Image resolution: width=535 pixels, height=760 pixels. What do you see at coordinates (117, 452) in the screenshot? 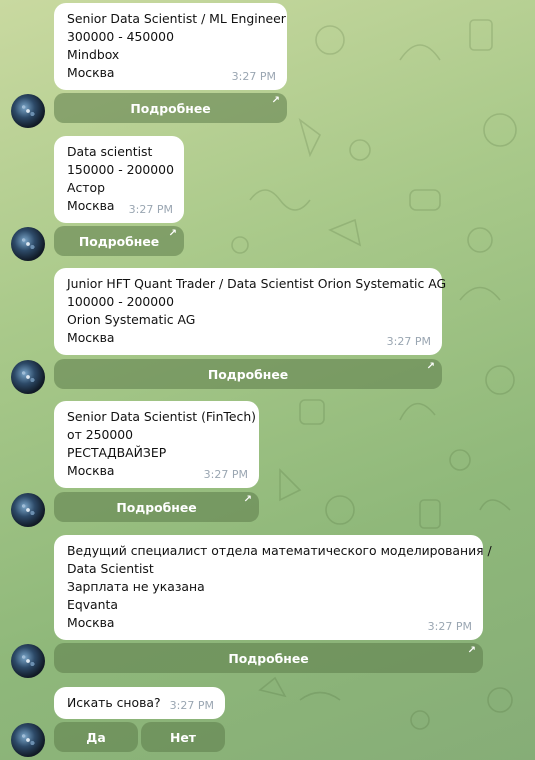
I see `vacancy-company: РЕСТАДВАЙЗЕР` at bounding box center [117, 452].